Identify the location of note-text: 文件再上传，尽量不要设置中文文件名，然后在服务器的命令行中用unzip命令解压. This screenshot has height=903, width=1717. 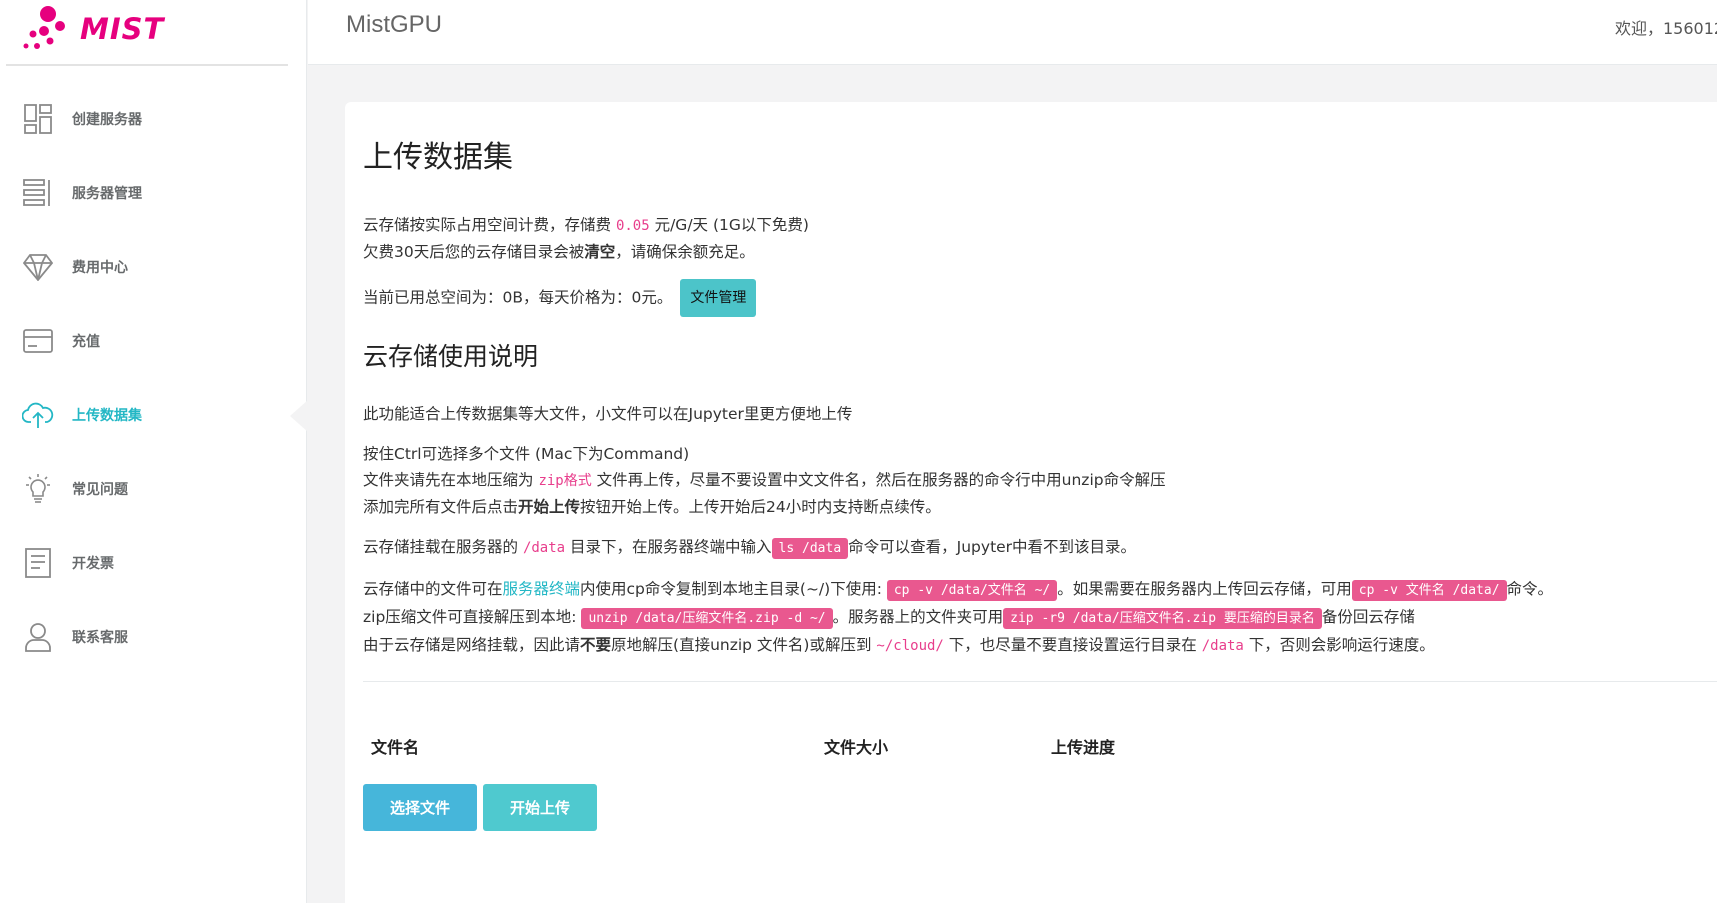
(878, 480).